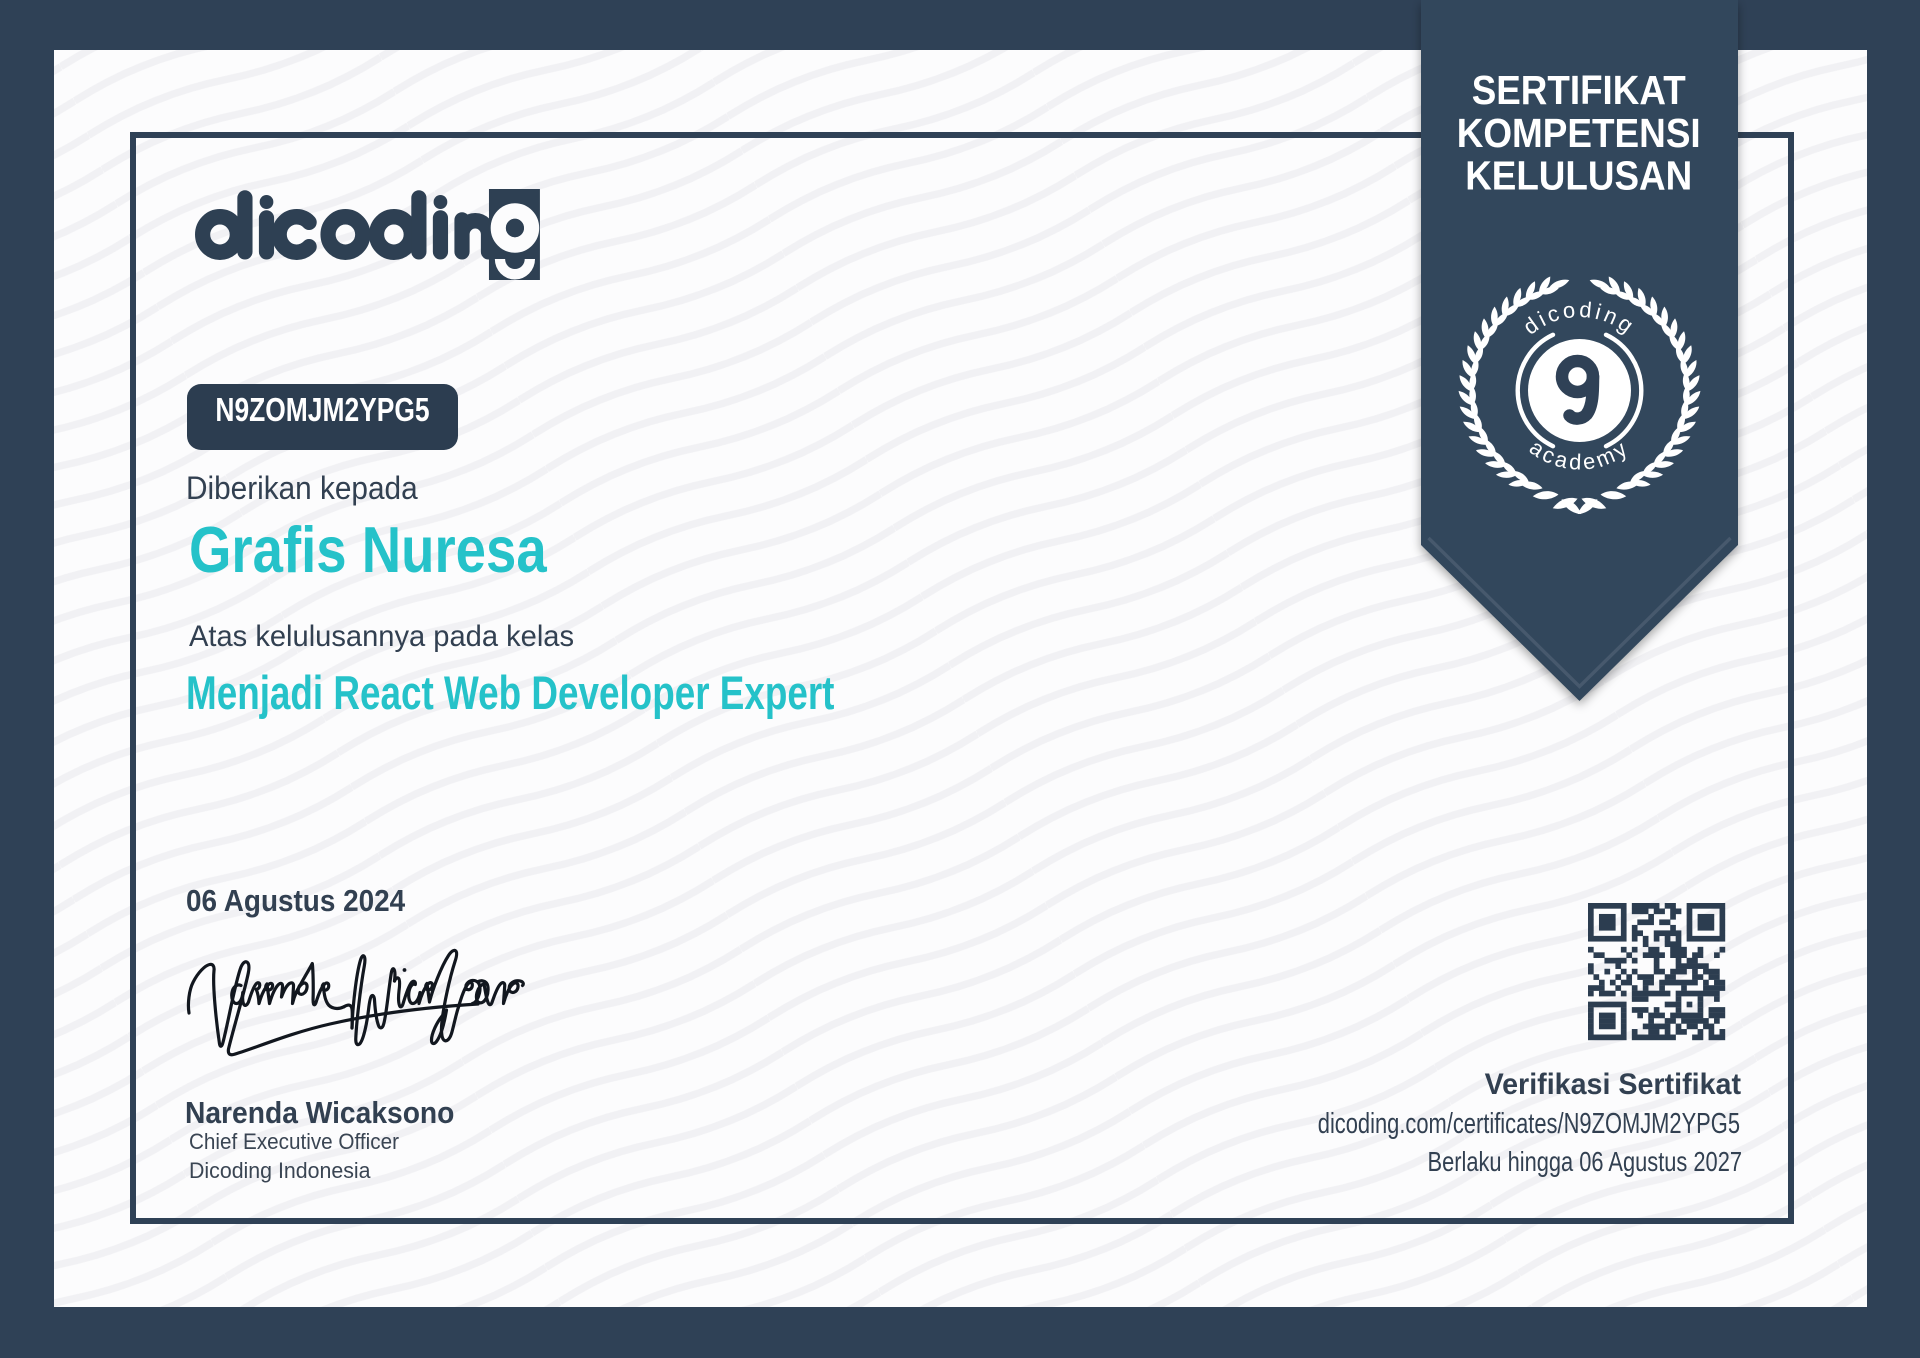 Image resolution: width=1920 pixels, height=1358 pixels. Describe the element at coordinates (1579, 133) in the screenshot. I see `svg-text: KOMPETENSI` at that location.